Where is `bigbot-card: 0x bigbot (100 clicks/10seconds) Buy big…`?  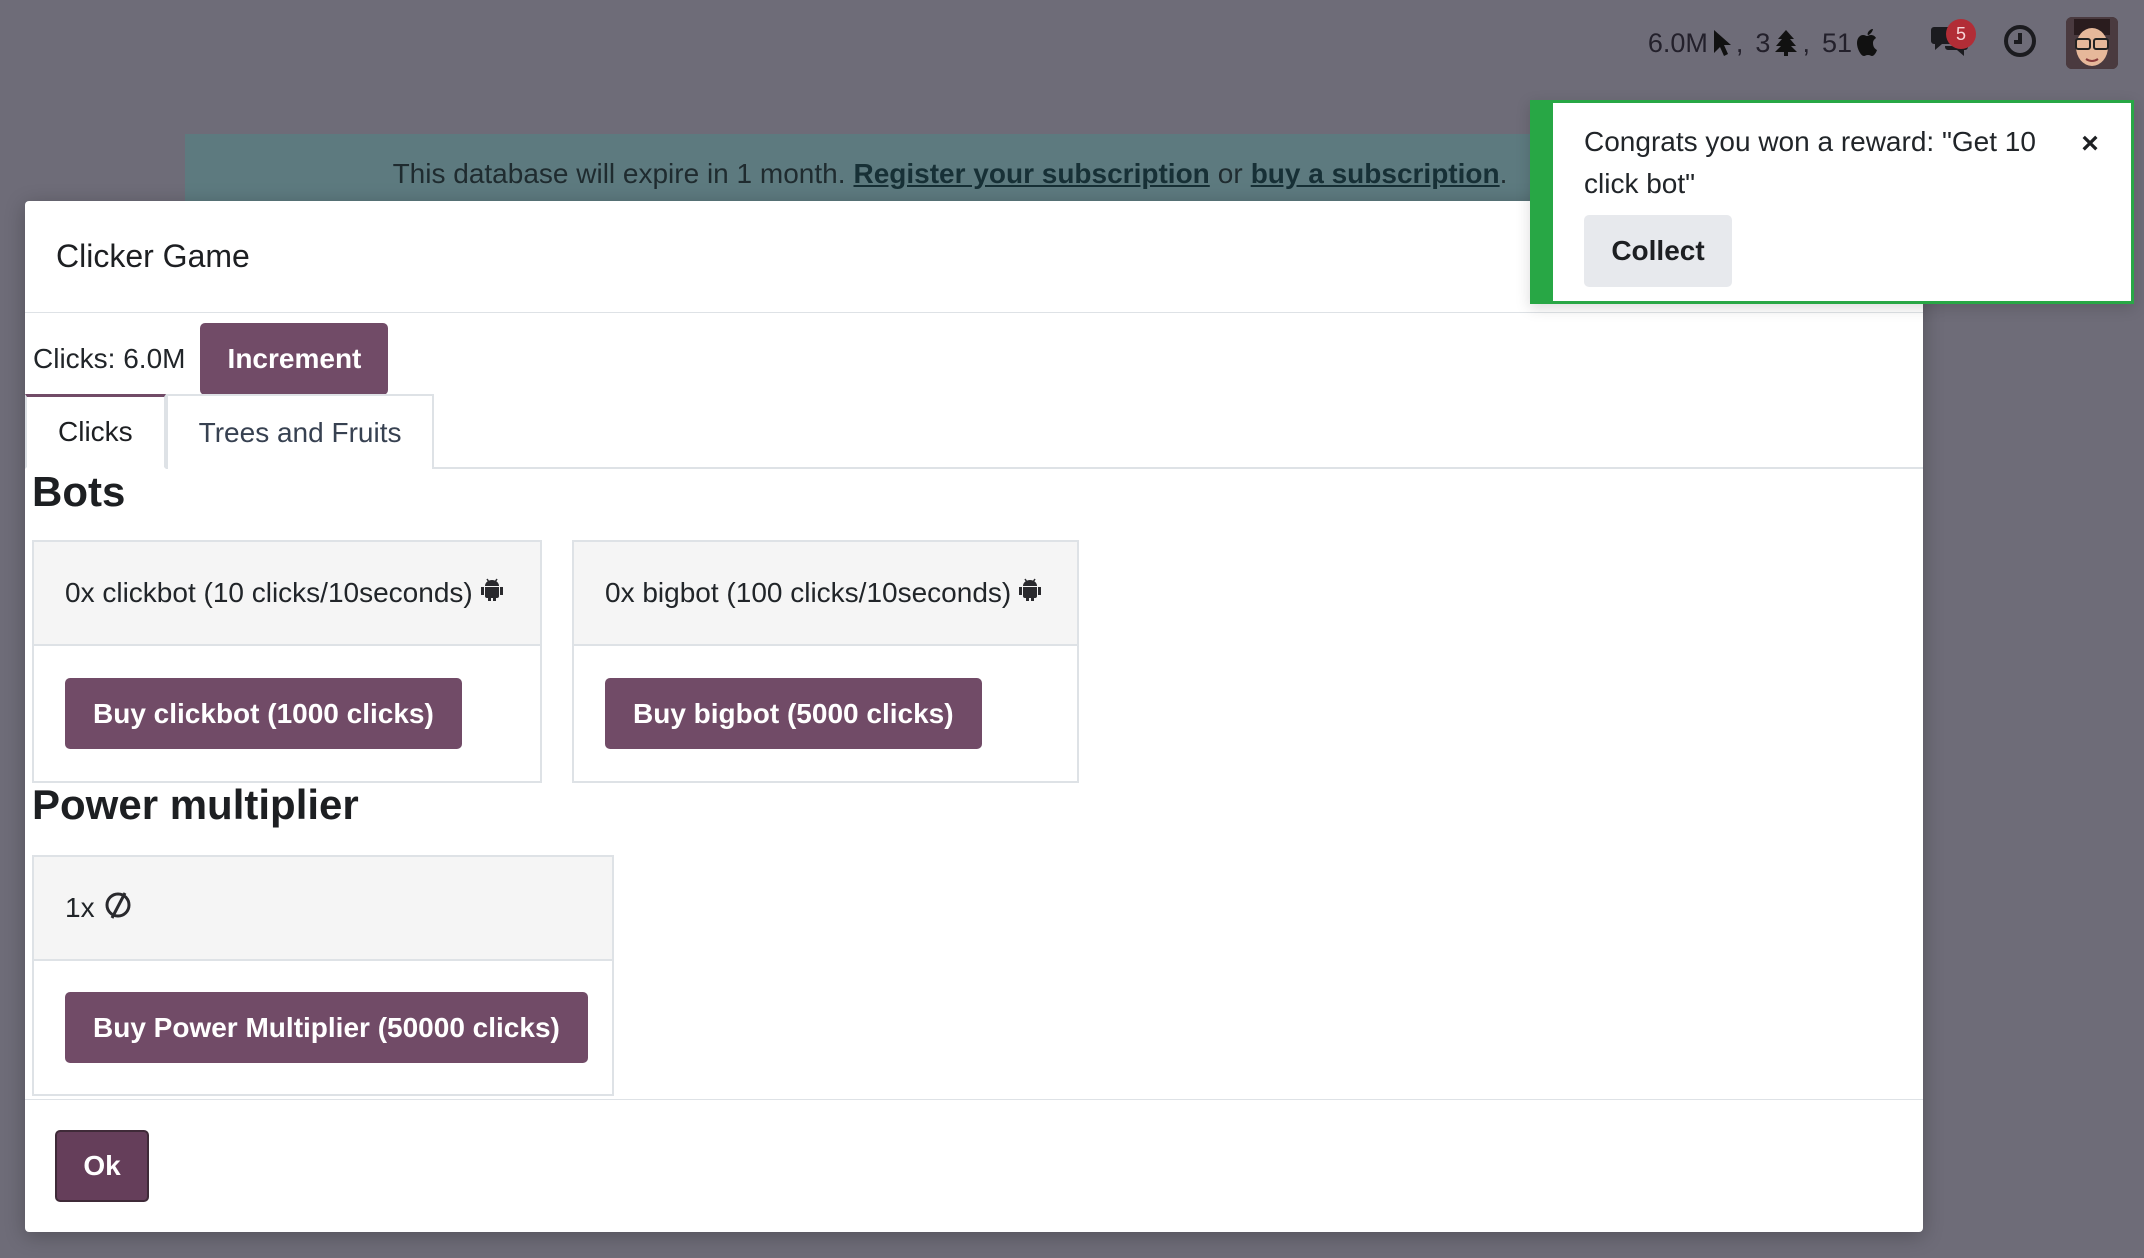 bigbot-card: 0x bigbot (100 clicks/10seconds) Buy big… is located at coordinates (825, 661).